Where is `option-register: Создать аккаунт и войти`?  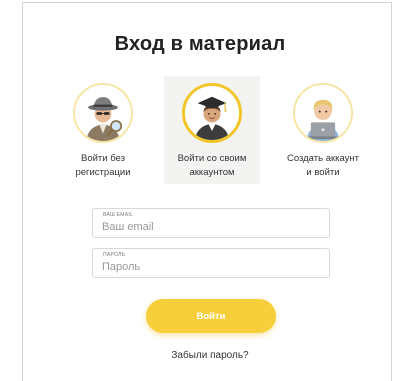 option-register: Создать аккаунт и войти is located at coordinates (323, 130).